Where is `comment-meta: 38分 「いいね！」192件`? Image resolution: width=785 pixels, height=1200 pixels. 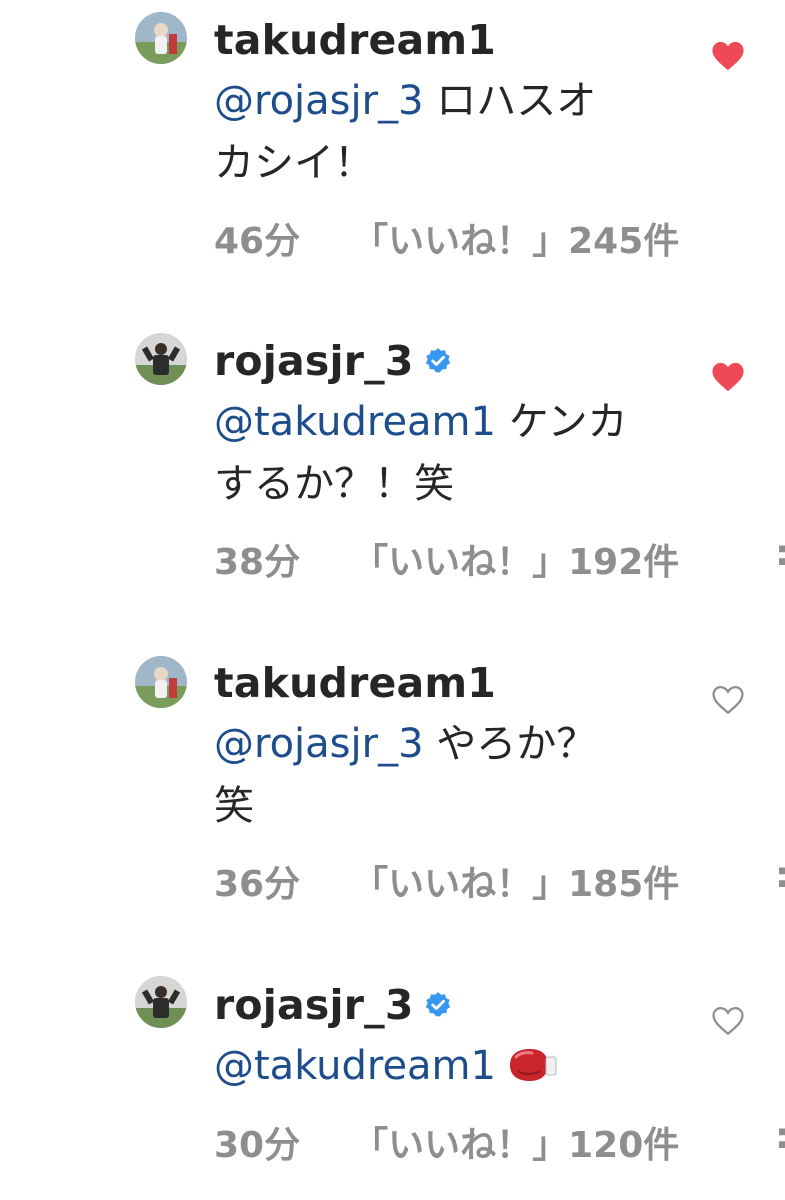 comment-meta: 38分 「いいね！」192件 is located at coordinates (446, 559).